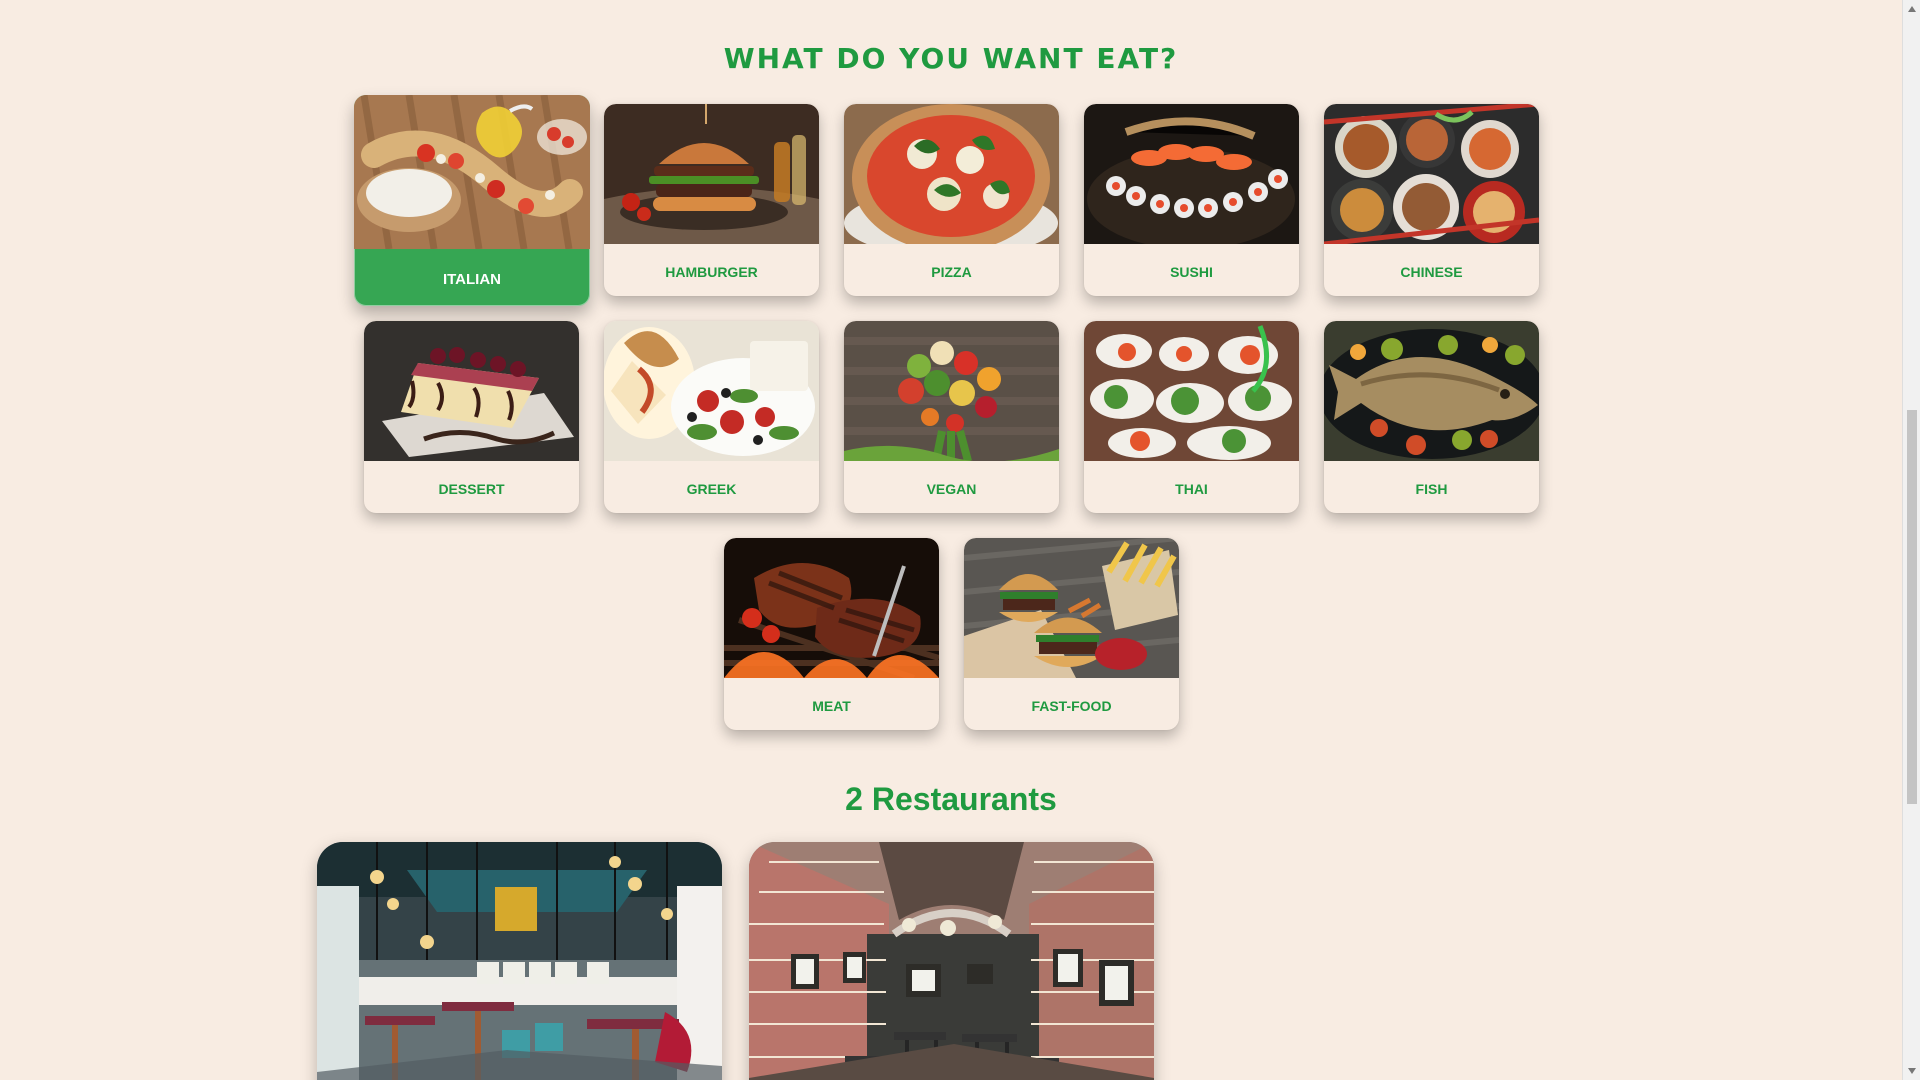 Image resolution: width=1920 pixels, height=1080 pixels. What do you see at coordinates (1191, 272) in the screenshot?
I see `category-label: SUSHI` at bounding box center [1191, 272].